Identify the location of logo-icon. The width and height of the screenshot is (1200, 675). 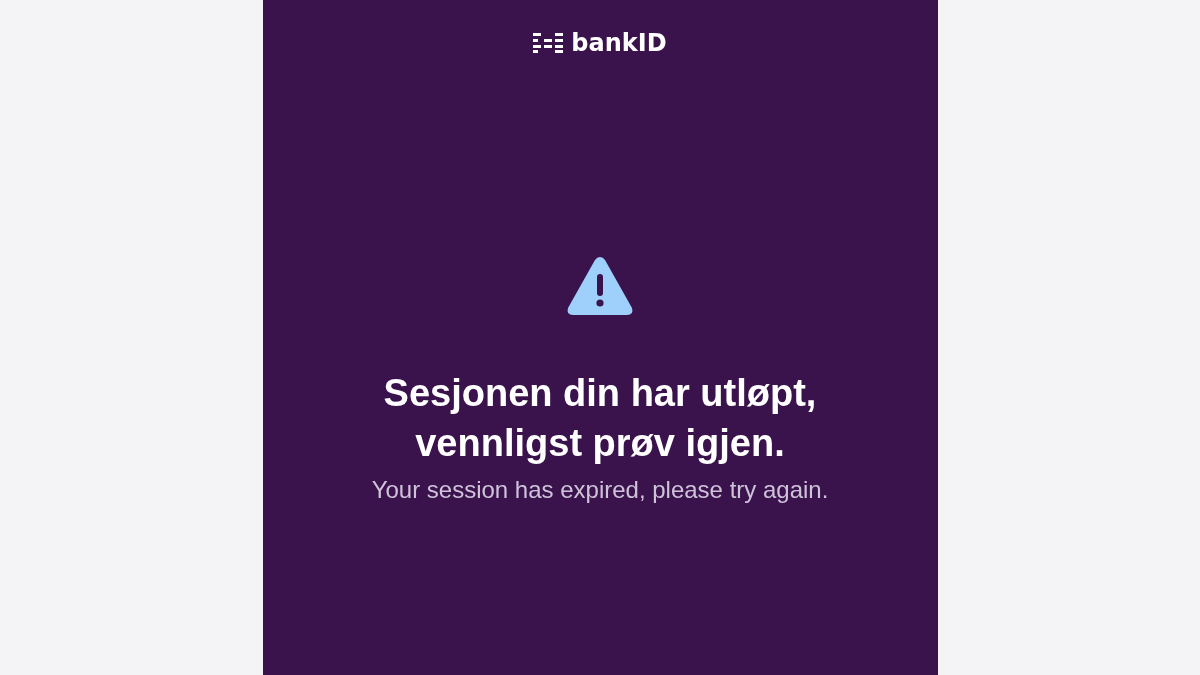
(548, 43).